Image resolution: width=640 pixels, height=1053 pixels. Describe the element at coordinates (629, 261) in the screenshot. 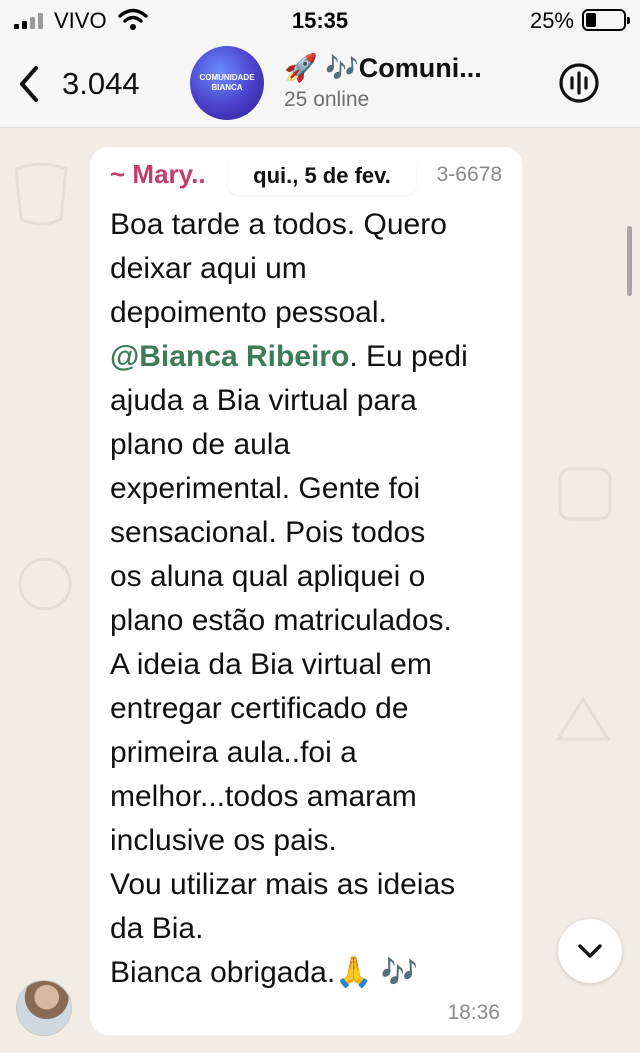

I see `scrollbar` at that location.